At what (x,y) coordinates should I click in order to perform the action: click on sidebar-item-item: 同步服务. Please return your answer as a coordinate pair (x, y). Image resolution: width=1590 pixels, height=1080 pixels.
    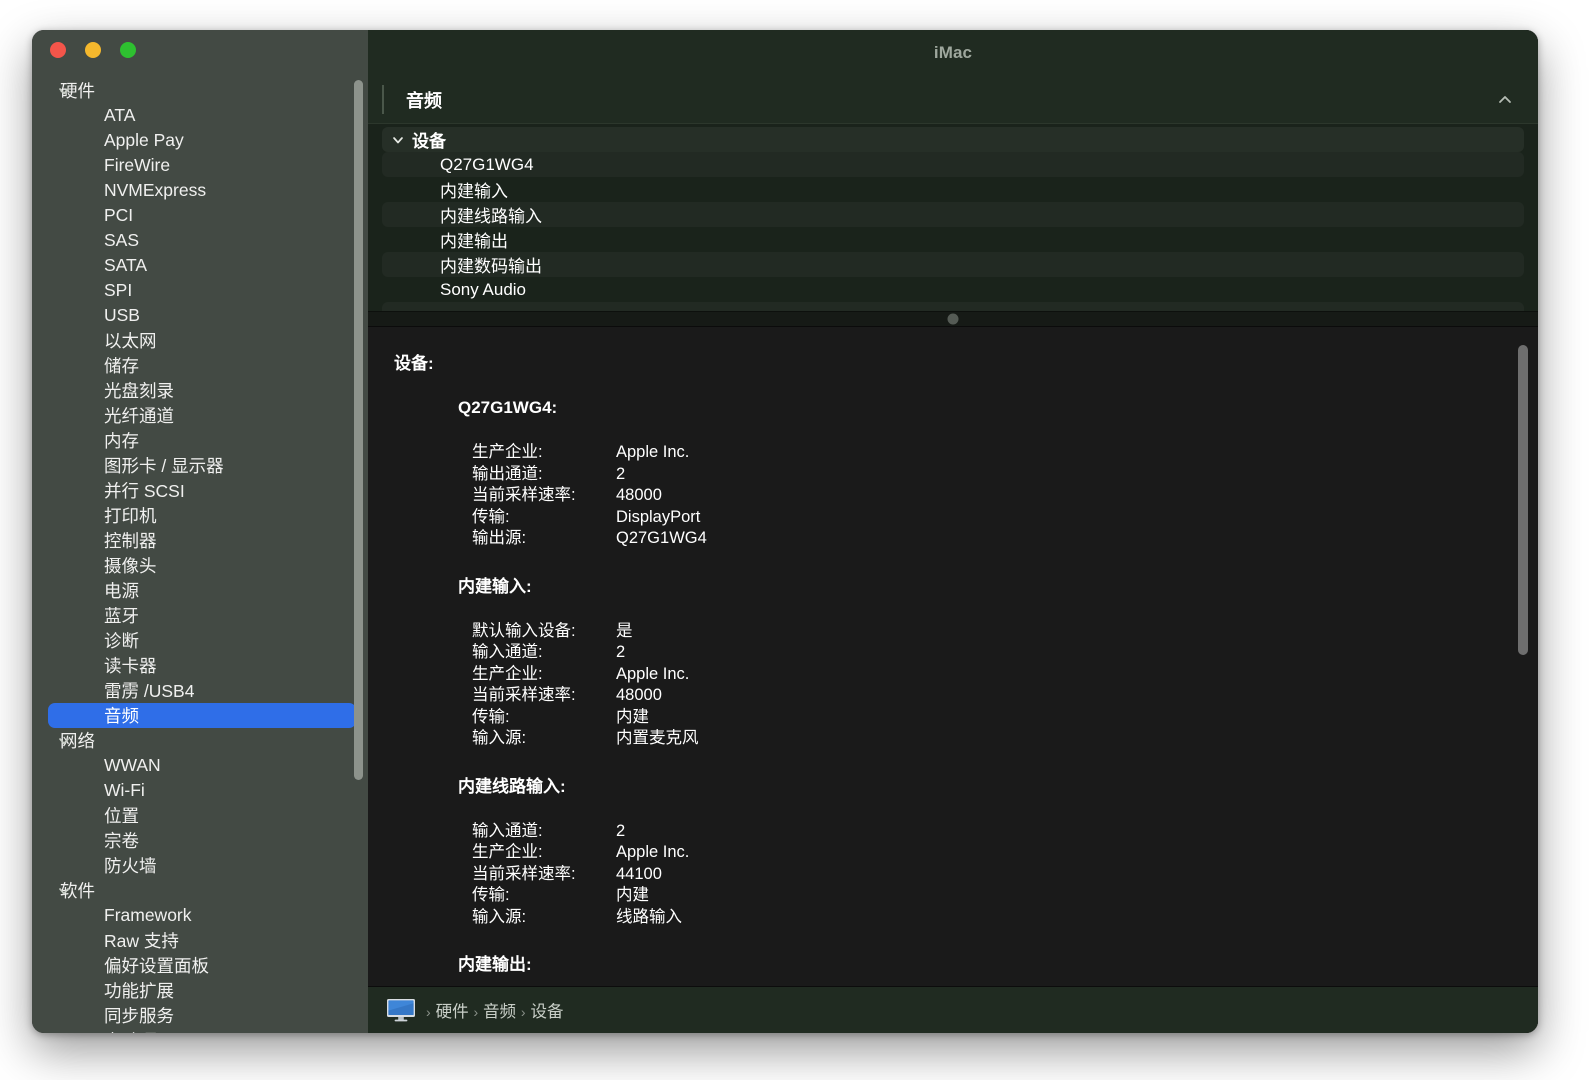
    Looking at the image, I should click on (200, 1015).